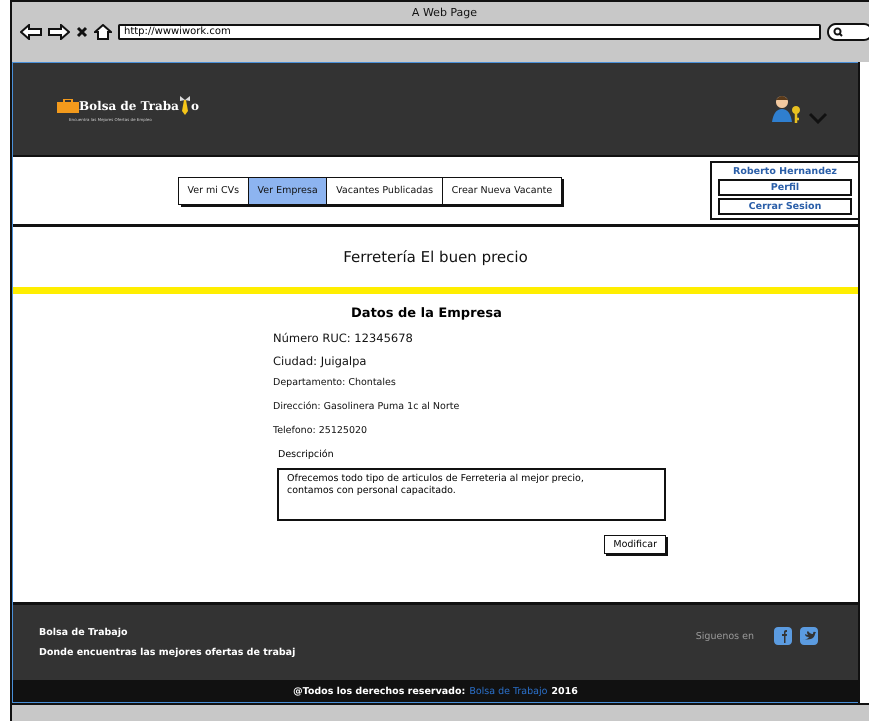 This screenshot has width=869, height=721. Describe the element at coordinates (471, 494) in the screenshot. I see `description-field: Ofrecemos todo tipo de articulos de Ferreteria al mejor precio, contamos con personal capacitado.` at that location.